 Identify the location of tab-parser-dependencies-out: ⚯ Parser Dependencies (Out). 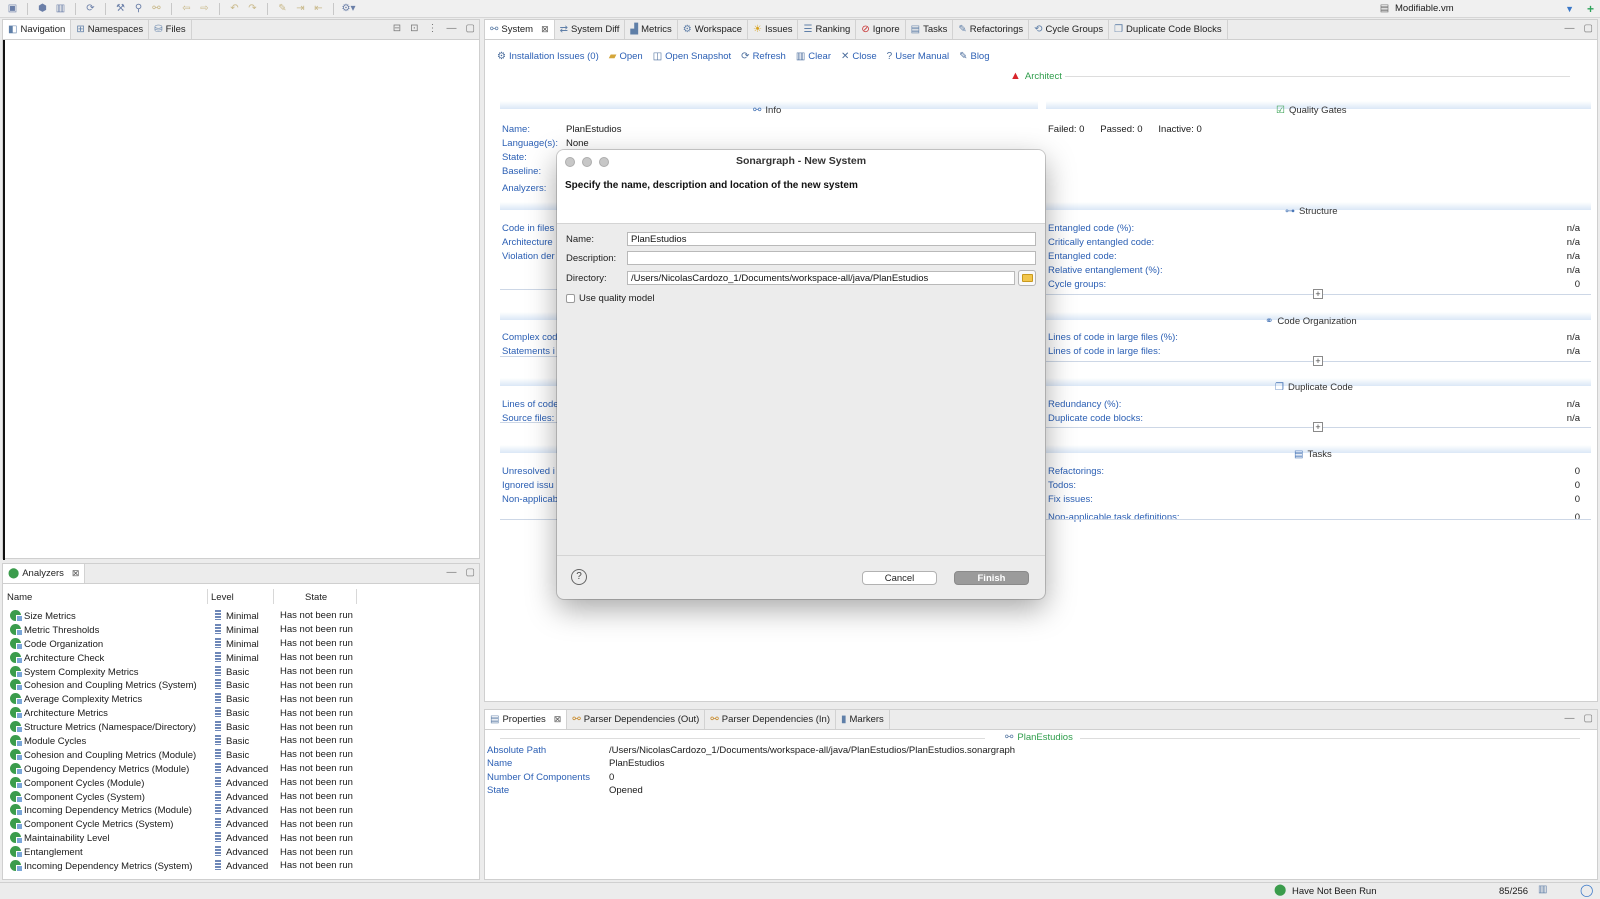
(636, 719).